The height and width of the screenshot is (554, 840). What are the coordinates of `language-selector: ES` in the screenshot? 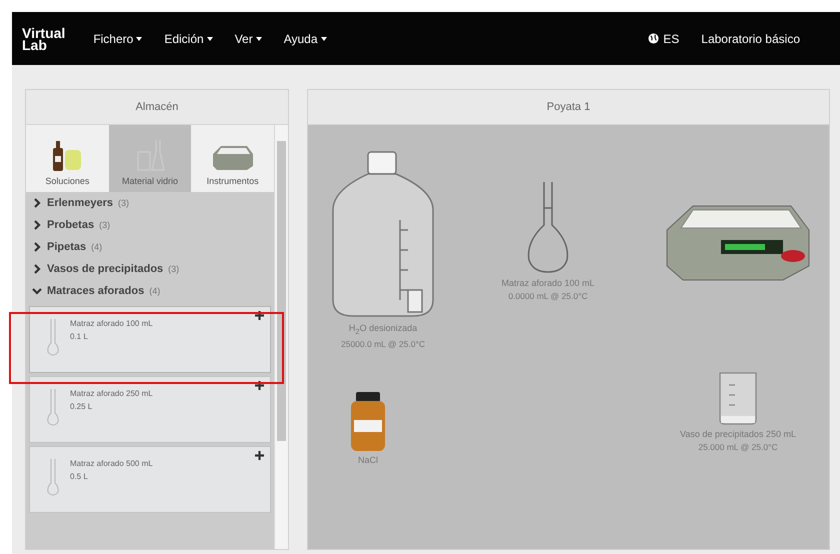 It's located at (664, 39).